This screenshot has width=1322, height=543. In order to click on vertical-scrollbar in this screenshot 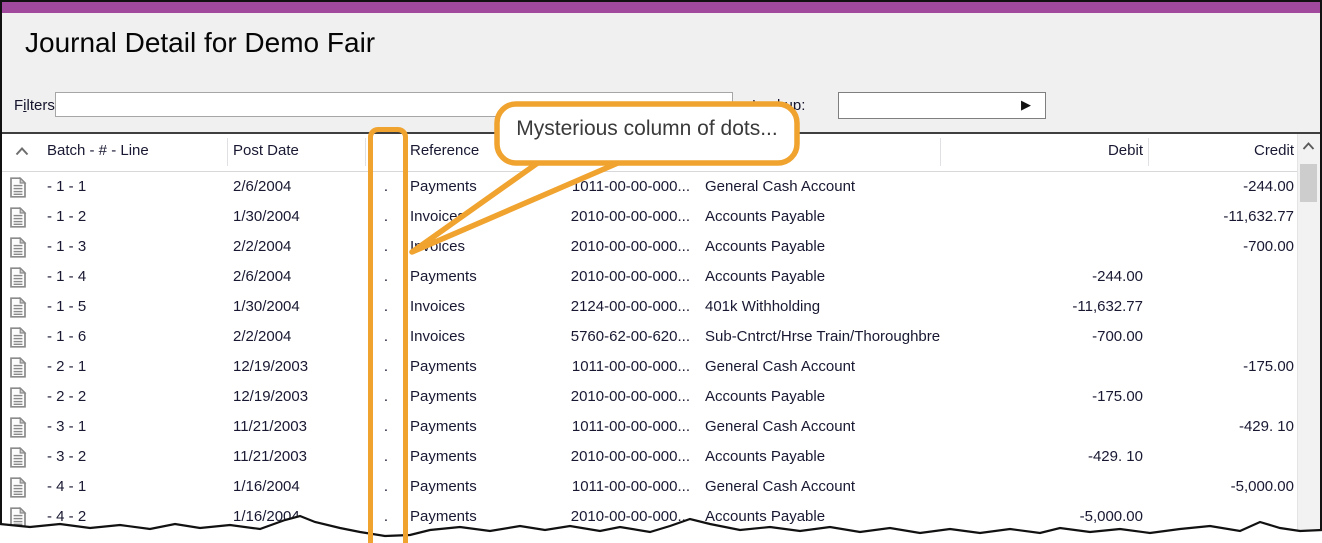, I will do `click(1308, 338)`.